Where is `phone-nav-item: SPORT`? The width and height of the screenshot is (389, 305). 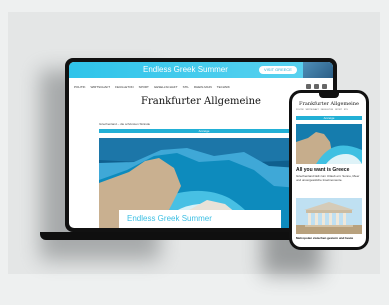 phone-nav-item: SPORT is located at coordinates (338, 111).